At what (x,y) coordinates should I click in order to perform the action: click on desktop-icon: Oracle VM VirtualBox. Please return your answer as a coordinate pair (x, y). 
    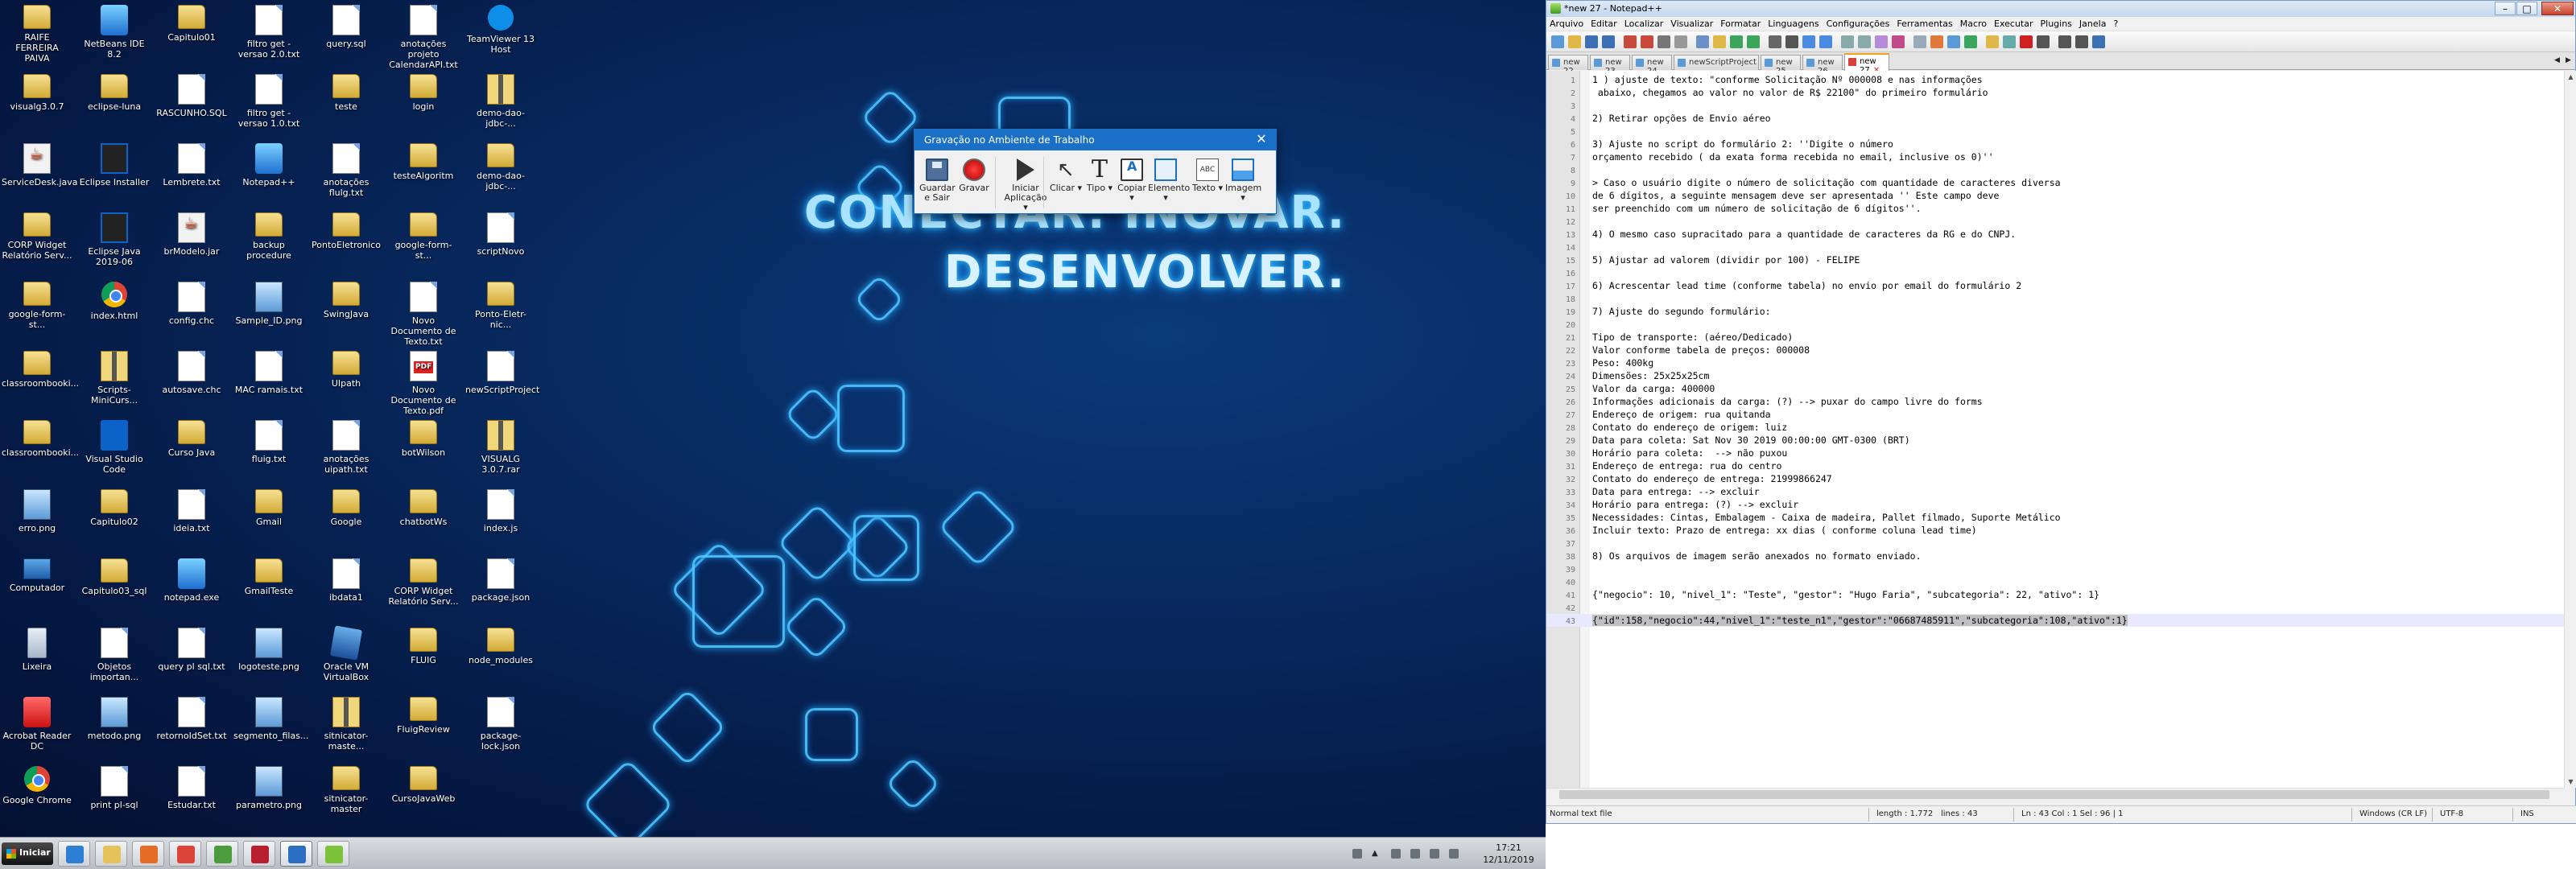
    Looking at the image, I should click on (346, 653).